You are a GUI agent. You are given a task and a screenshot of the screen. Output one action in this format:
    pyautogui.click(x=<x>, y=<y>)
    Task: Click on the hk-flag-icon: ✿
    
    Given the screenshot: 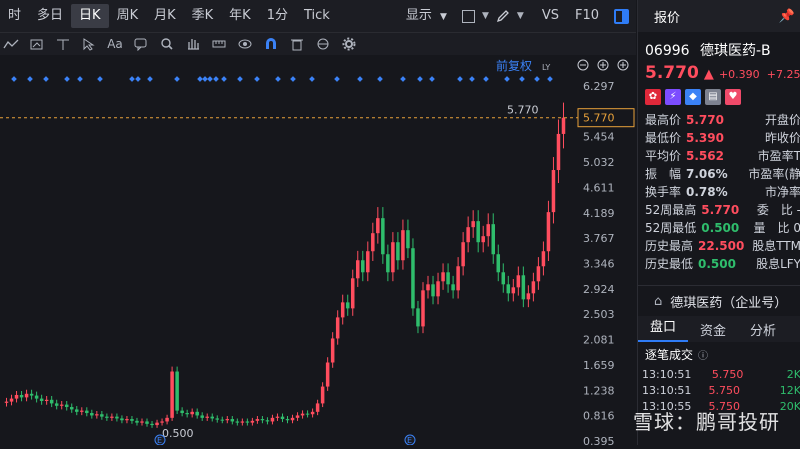 What is the action you would take?
    pyautogui.click(x=653, y=97)
    